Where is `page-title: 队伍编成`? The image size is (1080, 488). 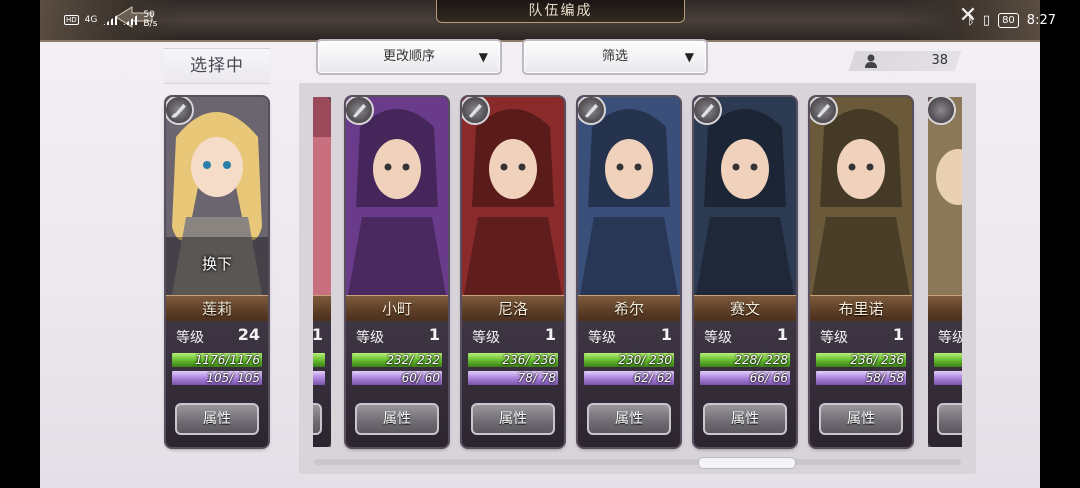 page-title: 队伍编成 is located at coordinates (560, 11).